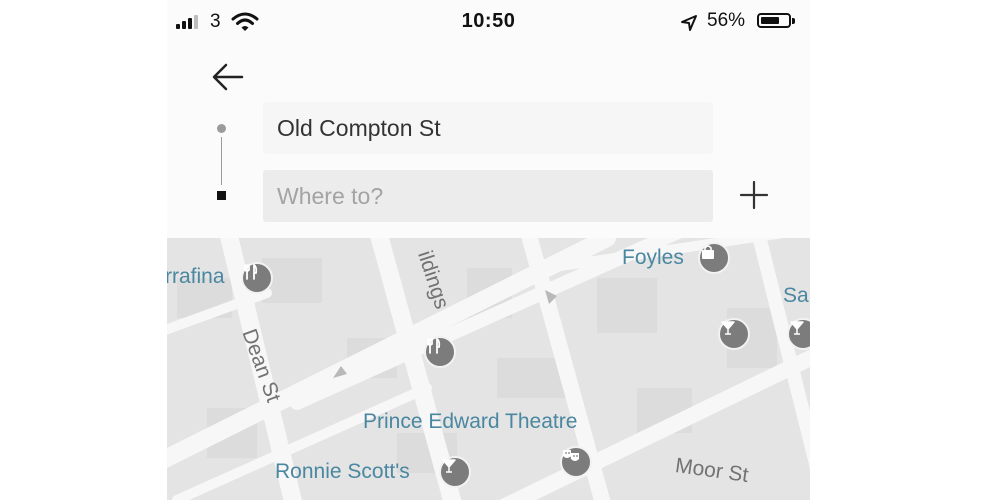 The height and width of the screenshot is (500, 1000). Describe the element at coordinates (470, 421) in the screenshot. I see `map-label-prince-edward-theatre: Prince Edward Theatre` at that location.